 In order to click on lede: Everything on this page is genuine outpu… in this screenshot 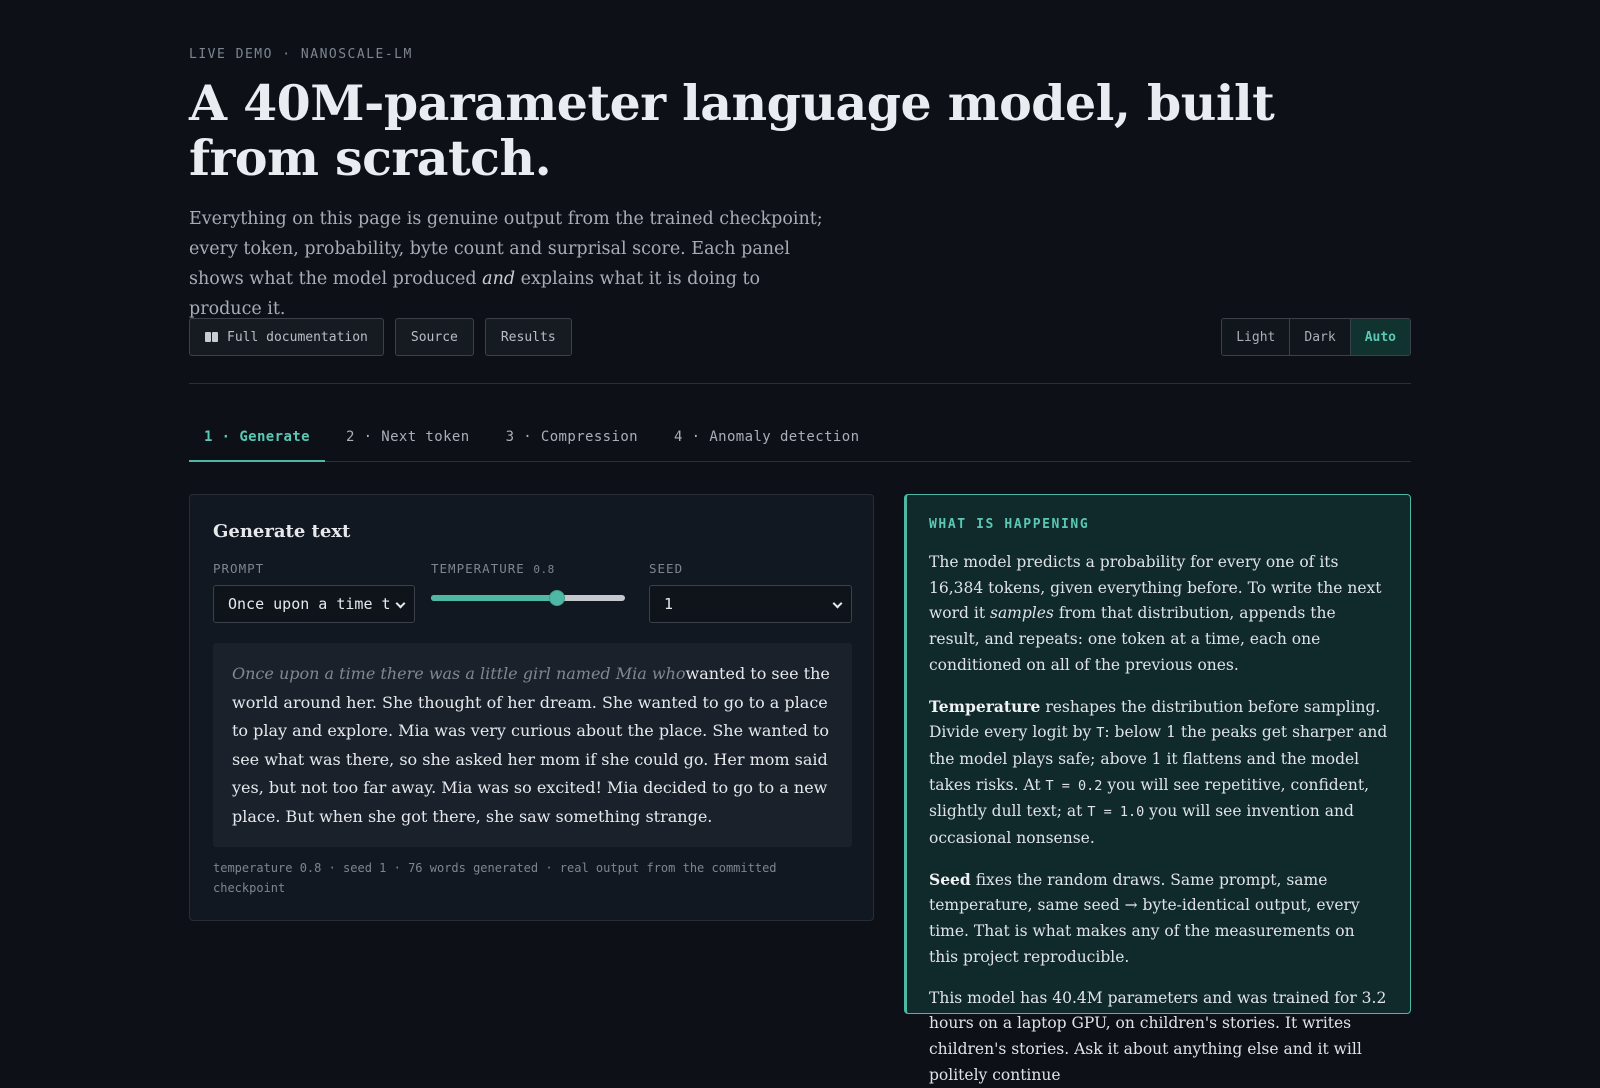, I will do `click(509, 264)`.